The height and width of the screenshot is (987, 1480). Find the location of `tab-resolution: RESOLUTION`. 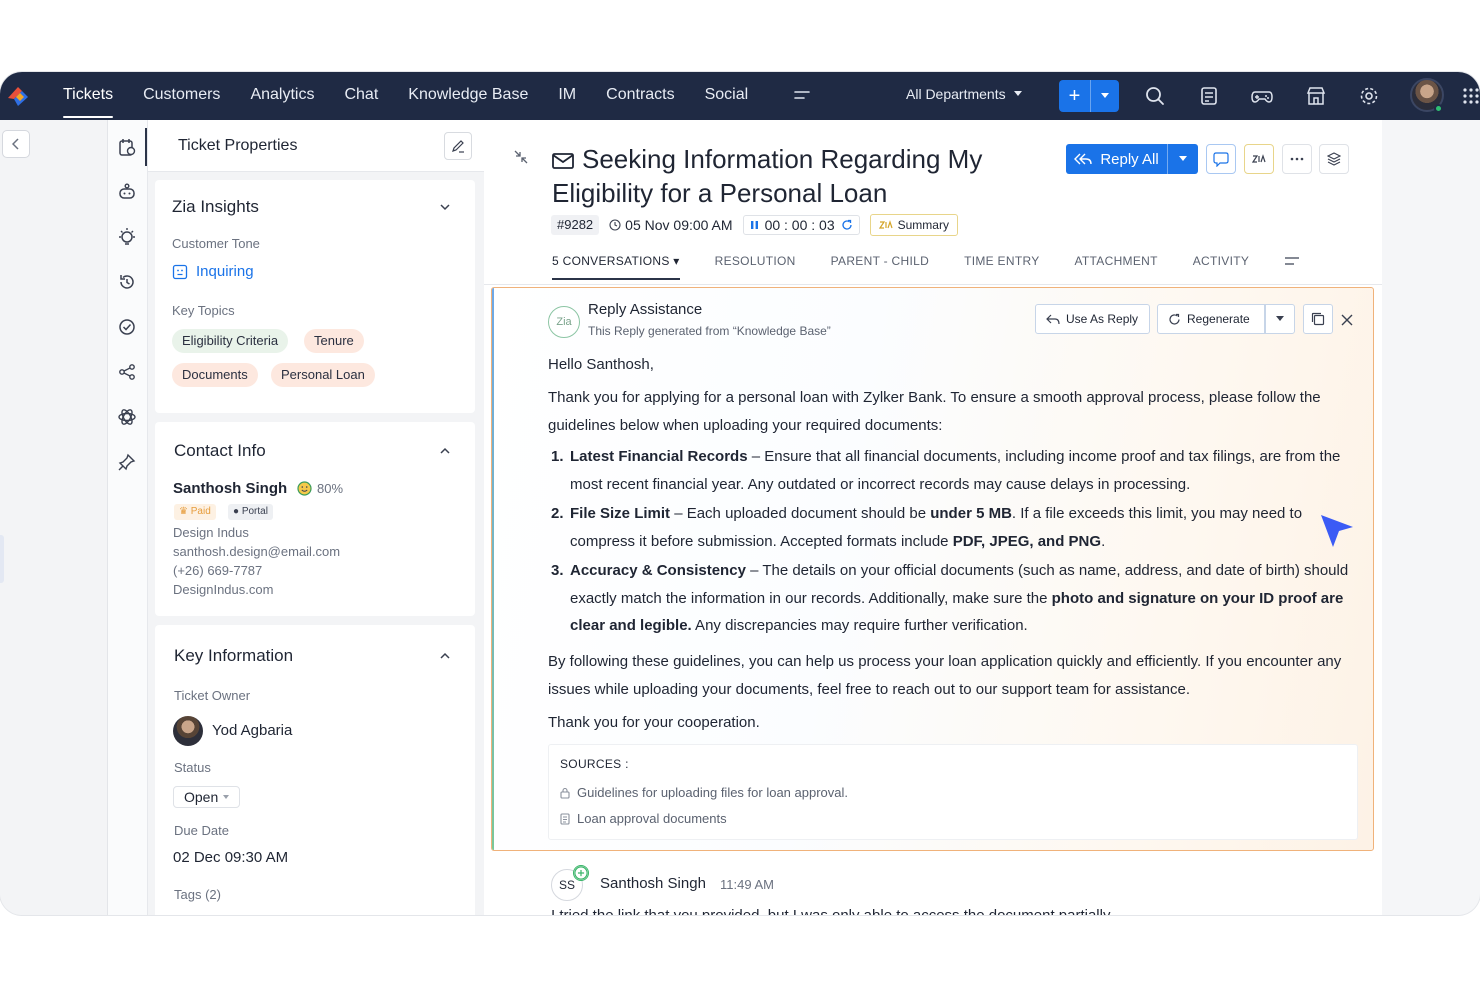

tab-resolution: RESOLUTION is located at coordinates (755, 267).